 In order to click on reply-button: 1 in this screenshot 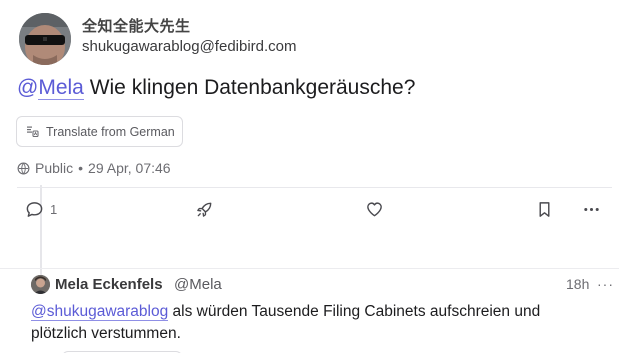, I will do `click(41, 209)`.